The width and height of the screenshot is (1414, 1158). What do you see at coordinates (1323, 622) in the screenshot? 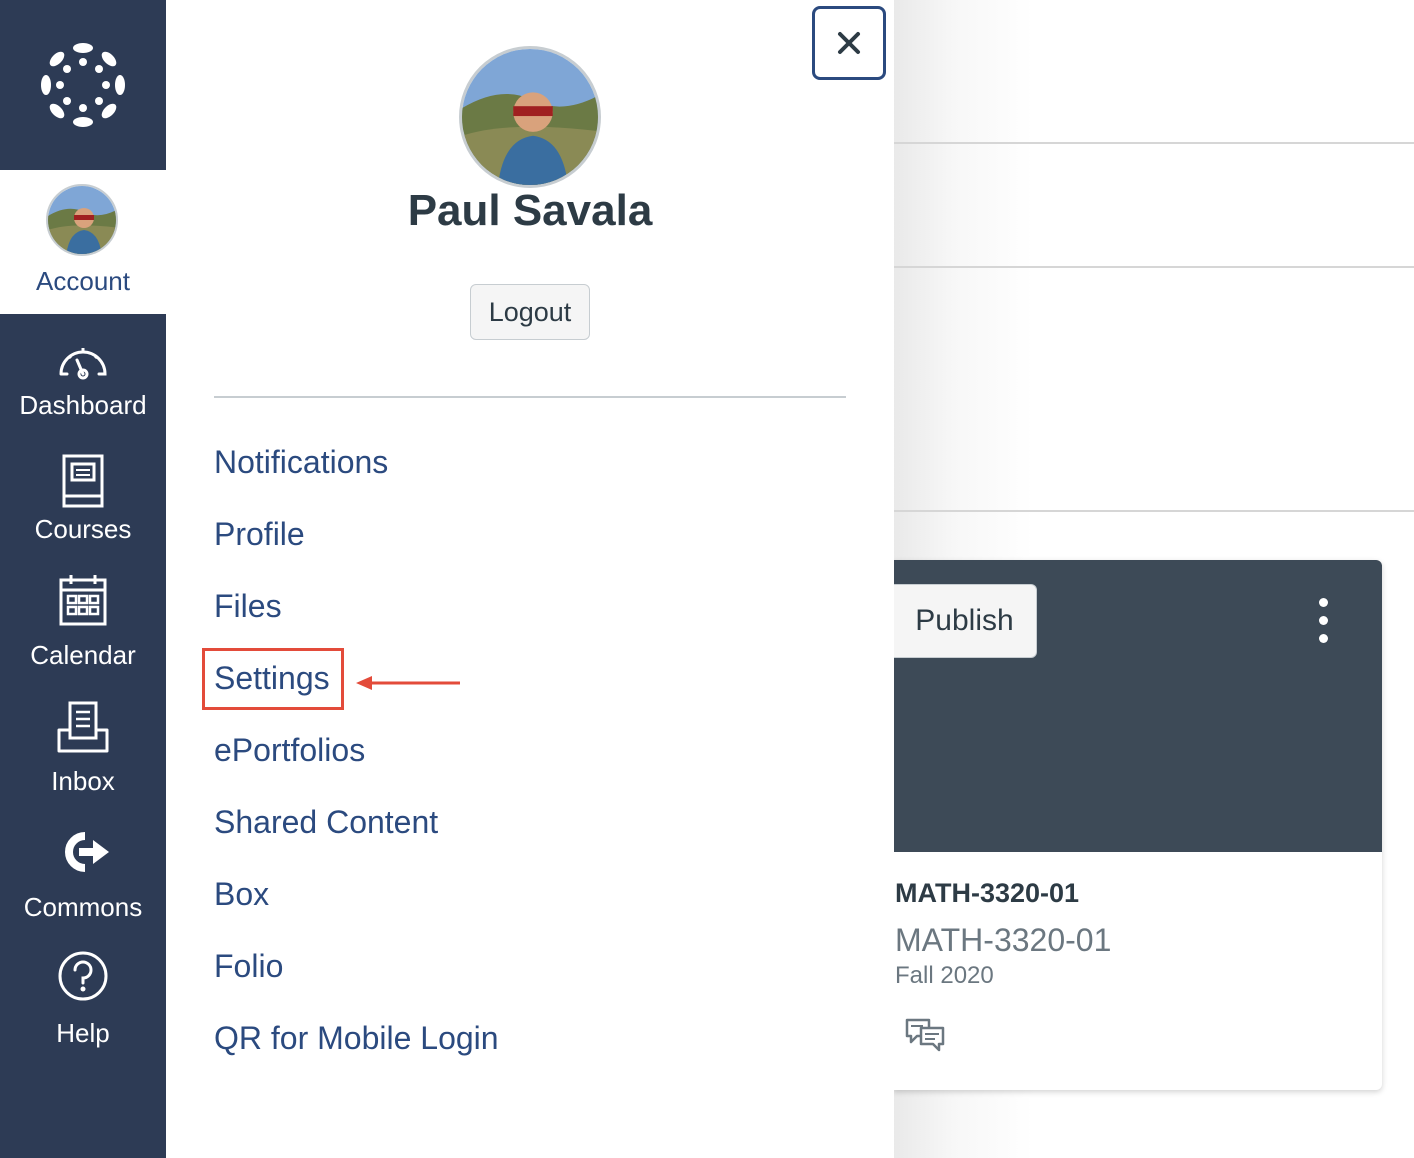
I see `more-options-icon` at bounding box center [1323, 622].